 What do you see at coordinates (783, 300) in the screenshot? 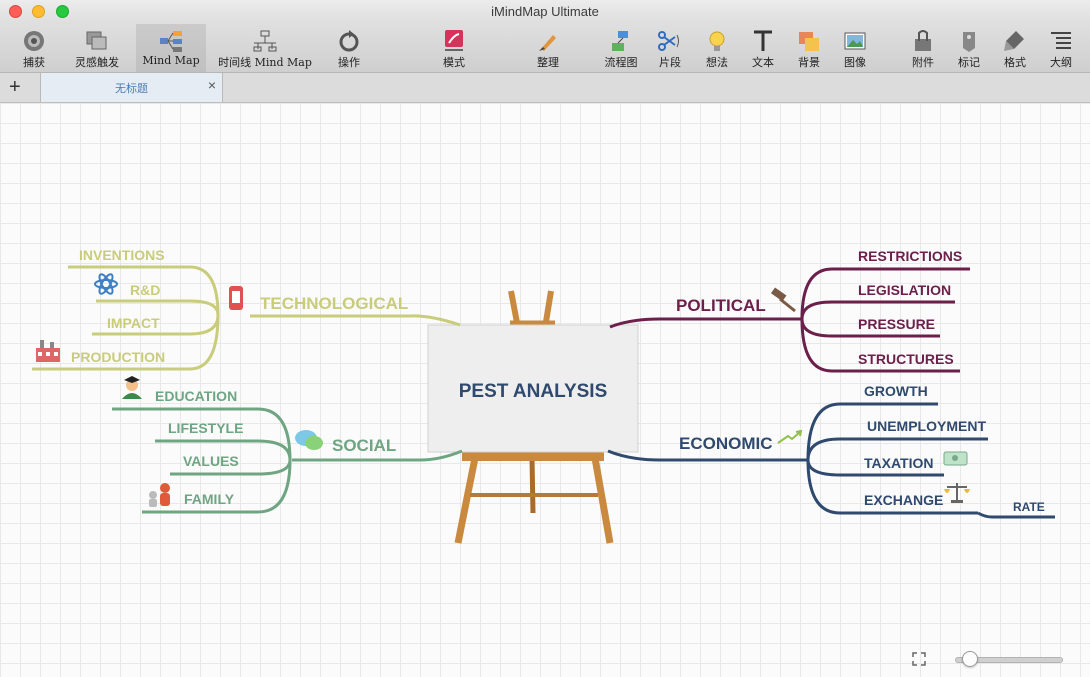
I see `gavel-icon` at bounding box center [783, 300].